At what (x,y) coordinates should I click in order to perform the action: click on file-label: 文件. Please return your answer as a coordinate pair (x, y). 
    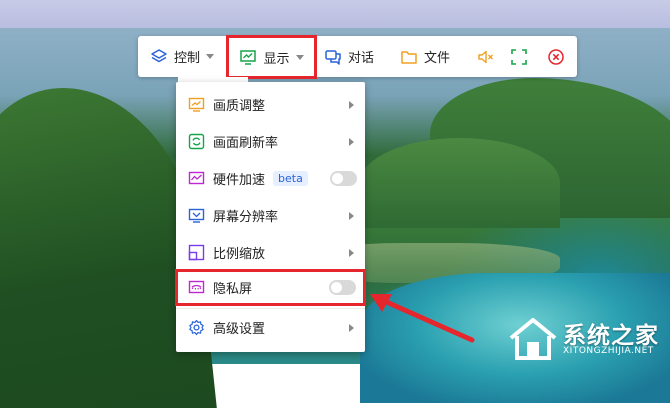
    Looking at the image, I should click on (437, 58).